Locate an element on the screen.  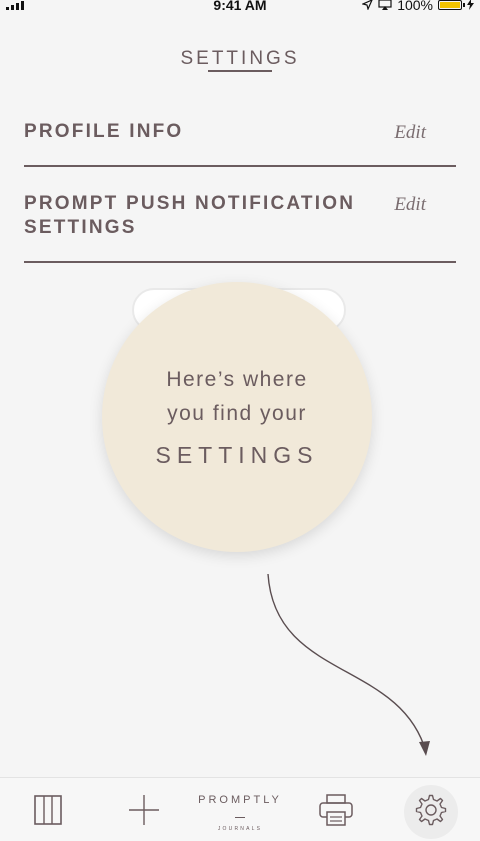
brand-logo: PROMPTLY JOURNALS is located at coordinates (240, 809).